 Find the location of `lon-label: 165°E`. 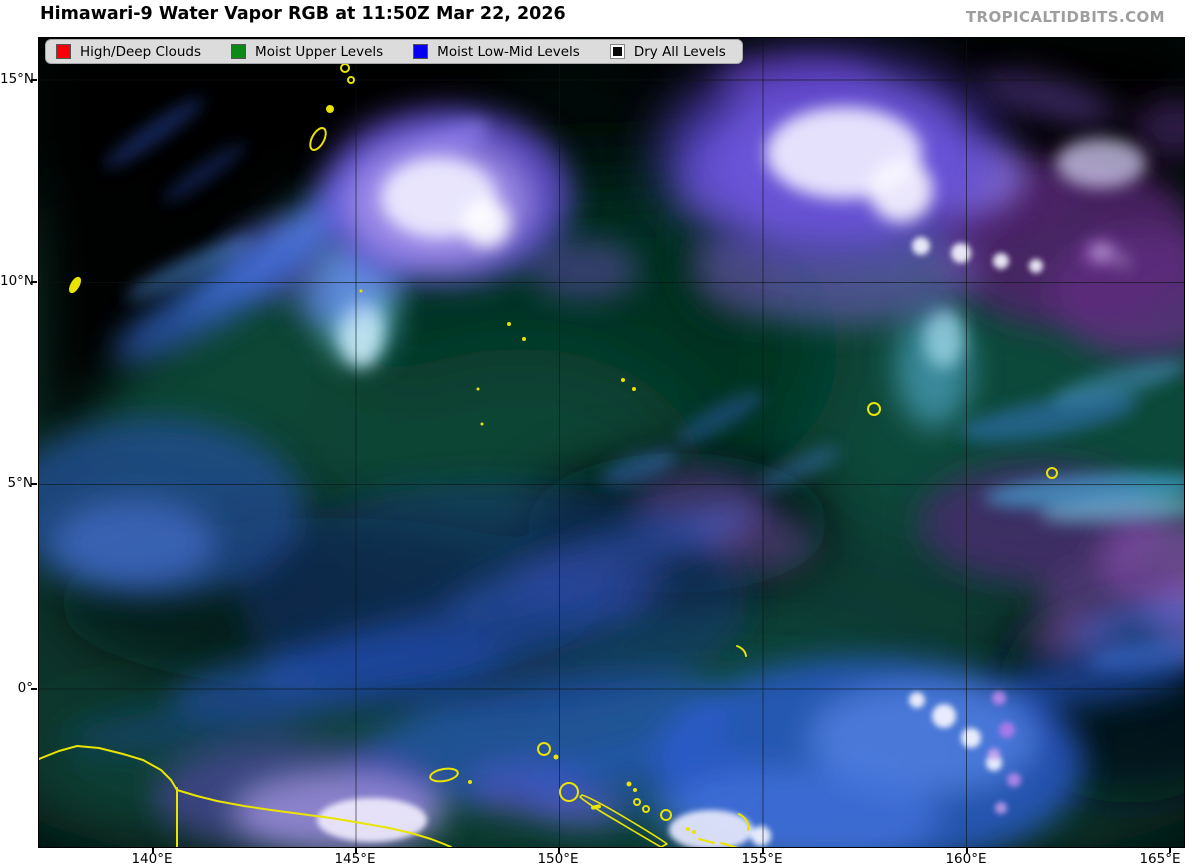

lon-label: 165°E is located at coordinates (1160, 859).